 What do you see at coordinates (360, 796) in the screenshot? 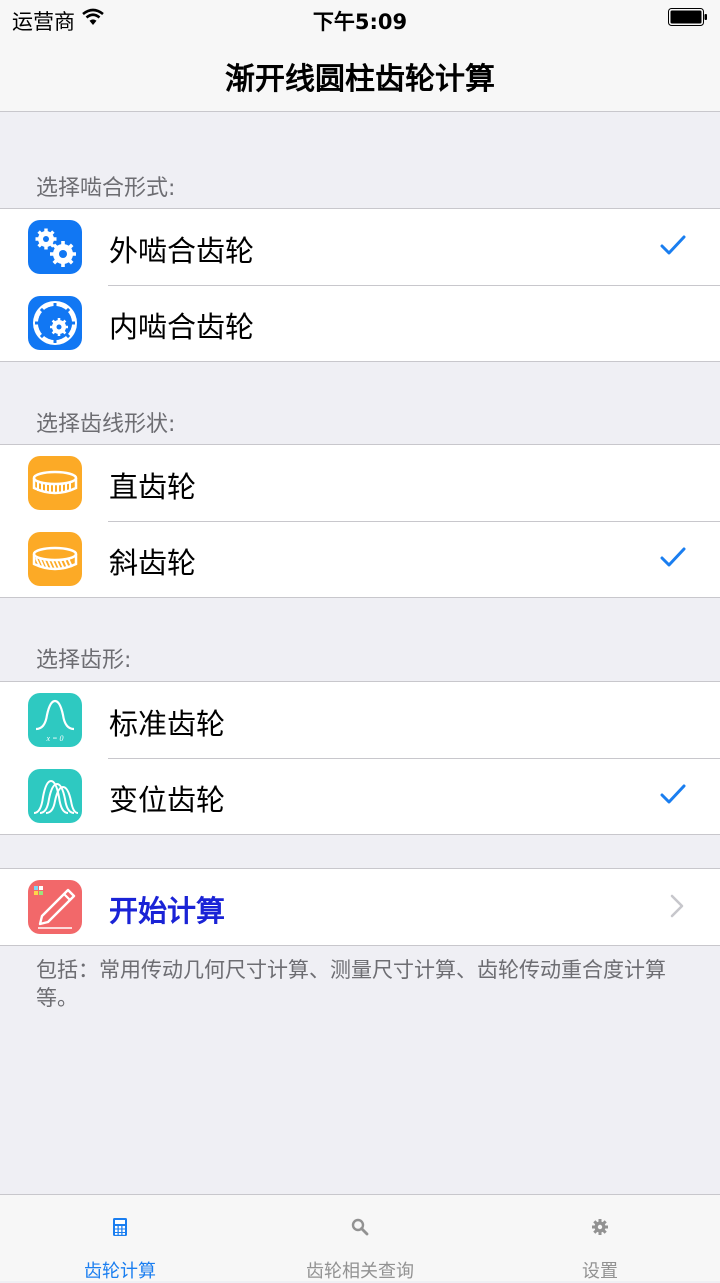
I see `option-modified-gear: 变位齿轮` at bounding box center [360, 796].